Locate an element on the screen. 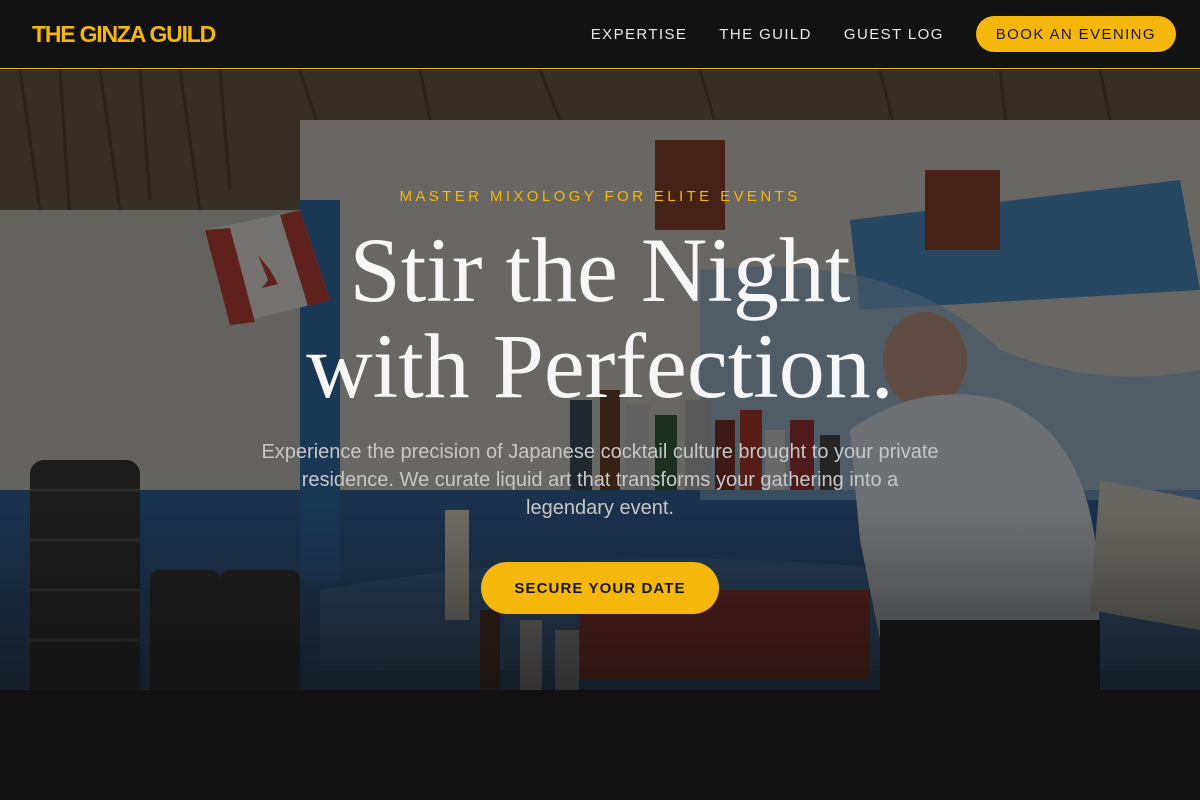 This screenshot has height=800, width=1200. book-evening-button: BOOK AN EVENING is located at coordinates (1075, 34).